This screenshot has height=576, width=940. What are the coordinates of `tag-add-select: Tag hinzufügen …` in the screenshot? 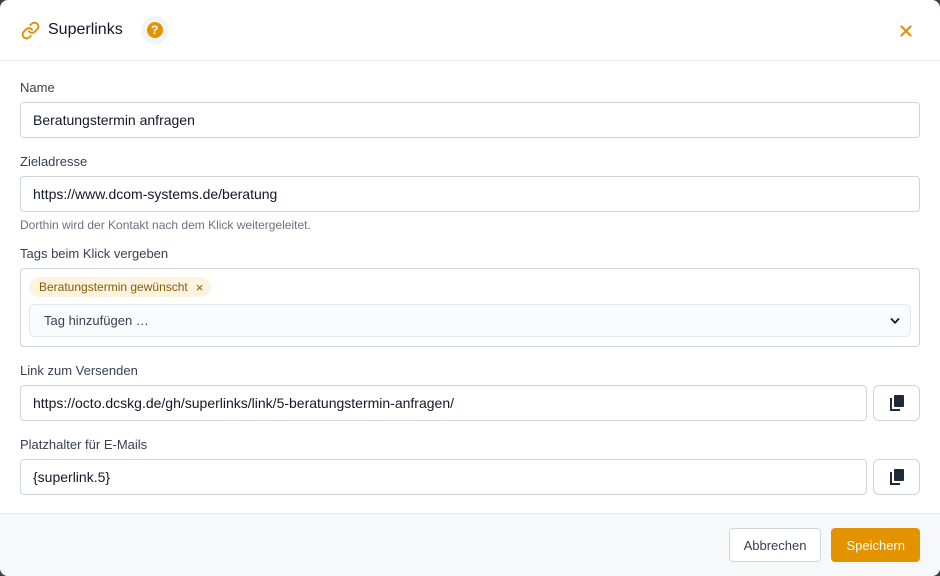 It's located at (470, 320).